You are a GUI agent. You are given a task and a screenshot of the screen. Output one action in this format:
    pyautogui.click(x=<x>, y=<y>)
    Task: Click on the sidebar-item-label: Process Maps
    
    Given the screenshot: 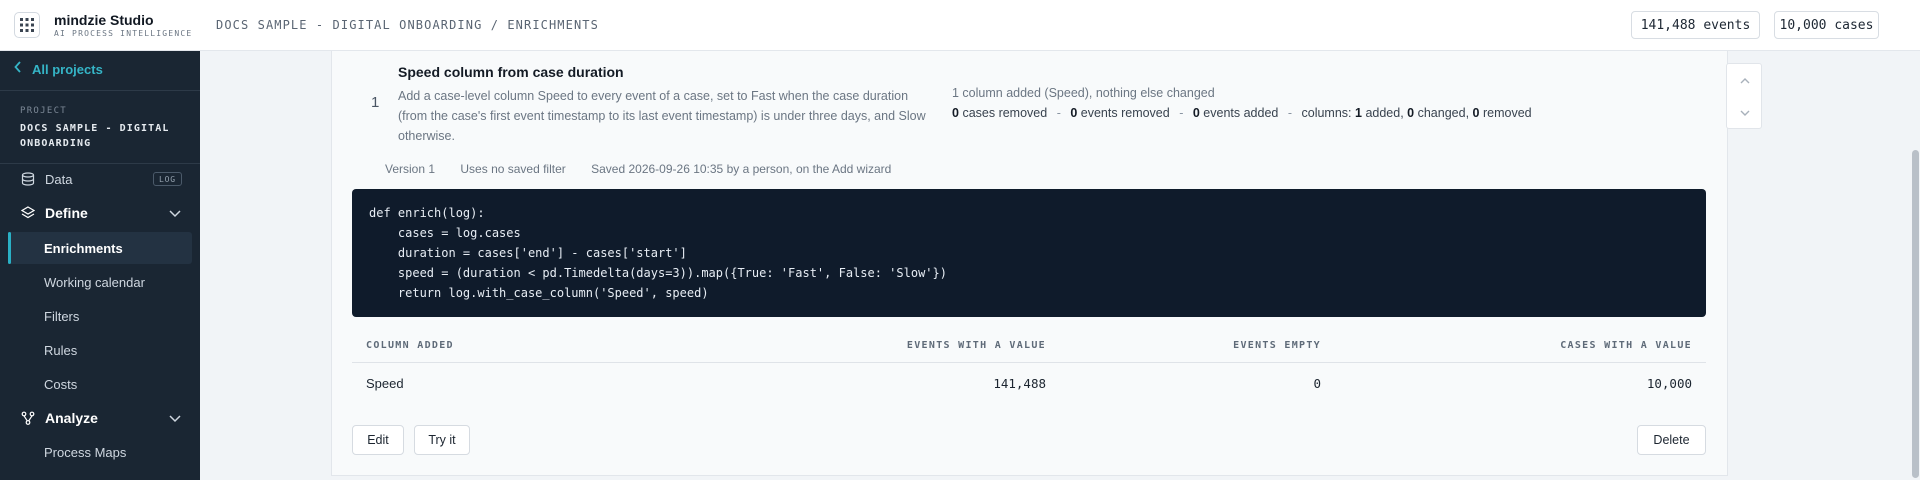 What is the action you would take?
    pyautogui.click(x=85, y=452)
    